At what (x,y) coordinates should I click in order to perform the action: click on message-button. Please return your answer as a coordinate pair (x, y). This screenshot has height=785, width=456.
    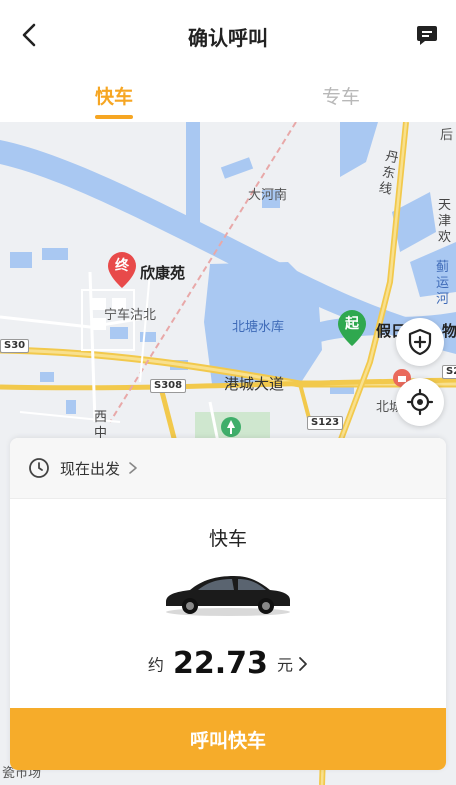
    Looking at the image, I should click on (427, 35).